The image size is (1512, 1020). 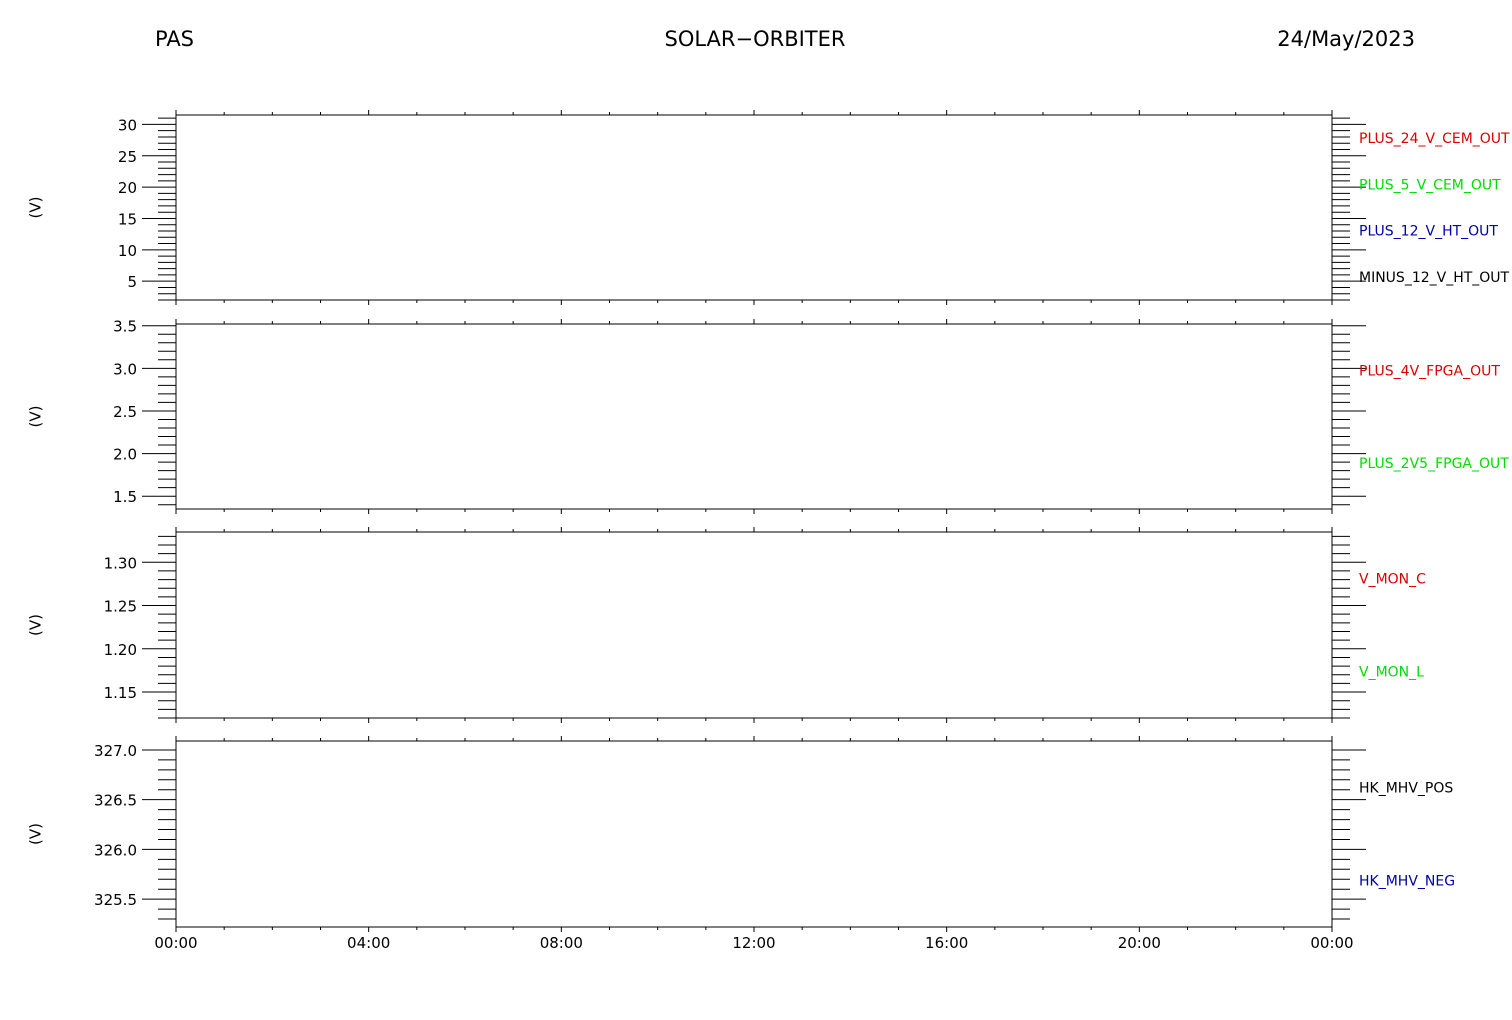 What do you see at coordinates (125, 455) in the screenshot?
I see `y-tick-label: 2.0` at bounding box center [125, 455].